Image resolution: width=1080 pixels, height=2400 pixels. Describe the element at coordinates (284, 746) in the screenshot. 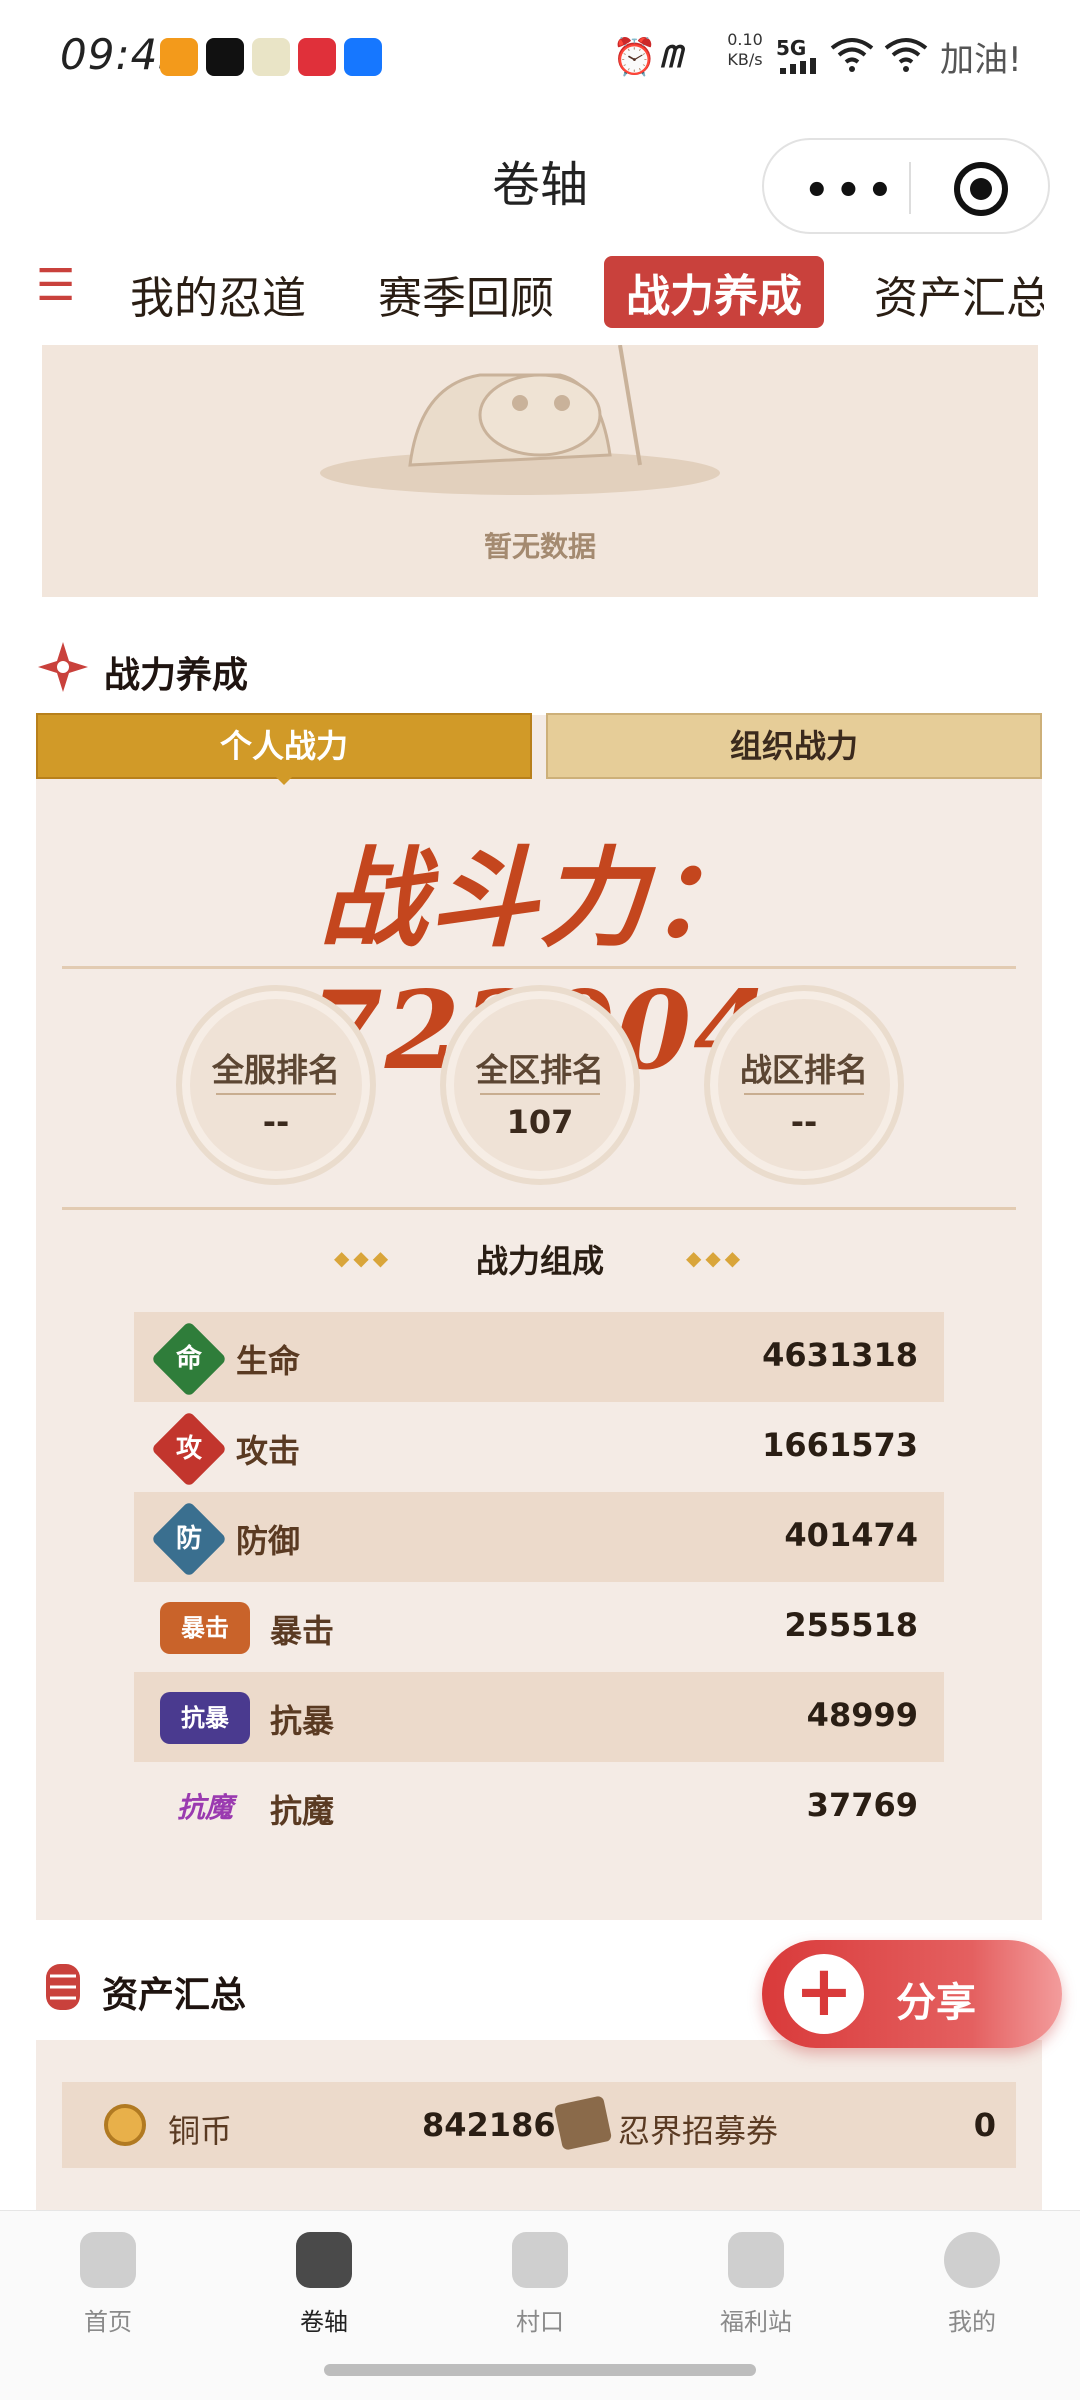

I see `tab-personal-power: 个人战力` at that location.